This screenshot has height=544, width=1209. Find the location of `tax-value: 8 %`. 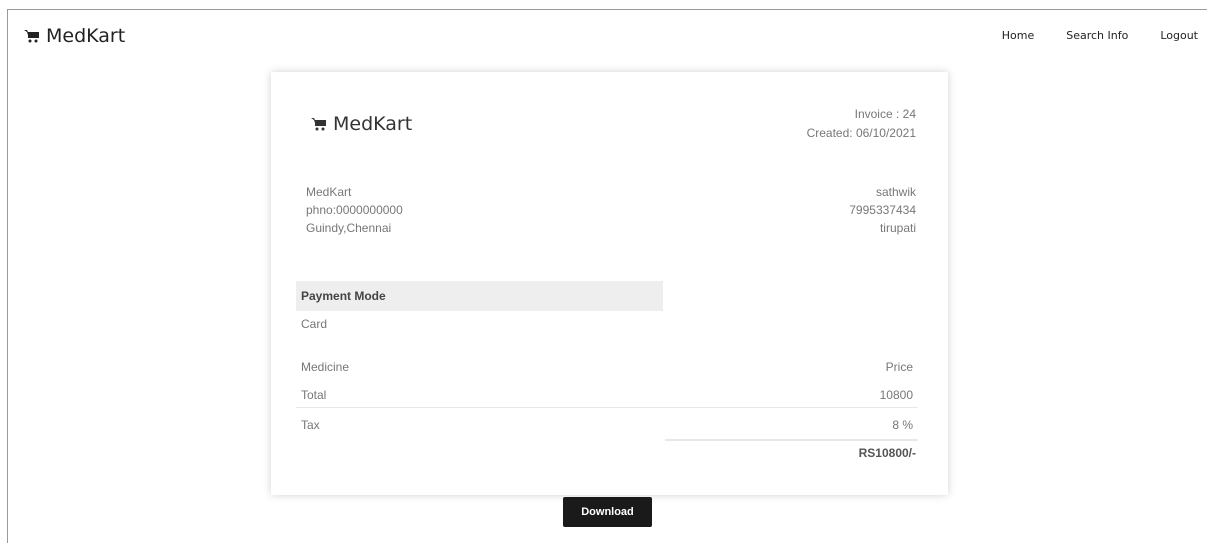

tax-value: 8 % is located at coordinates (902, 425).